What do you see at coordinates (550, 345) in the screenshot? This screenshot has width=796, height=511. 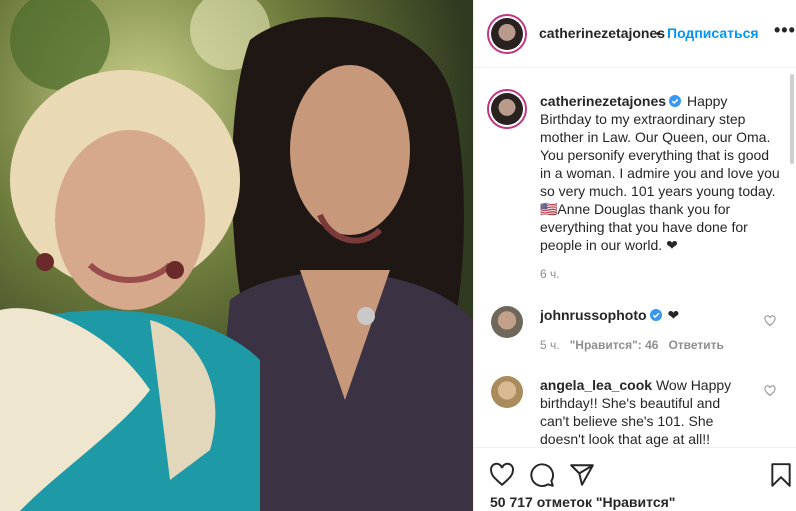 I see `comment-time: 5 ч.` at bounding box center [550, 345].